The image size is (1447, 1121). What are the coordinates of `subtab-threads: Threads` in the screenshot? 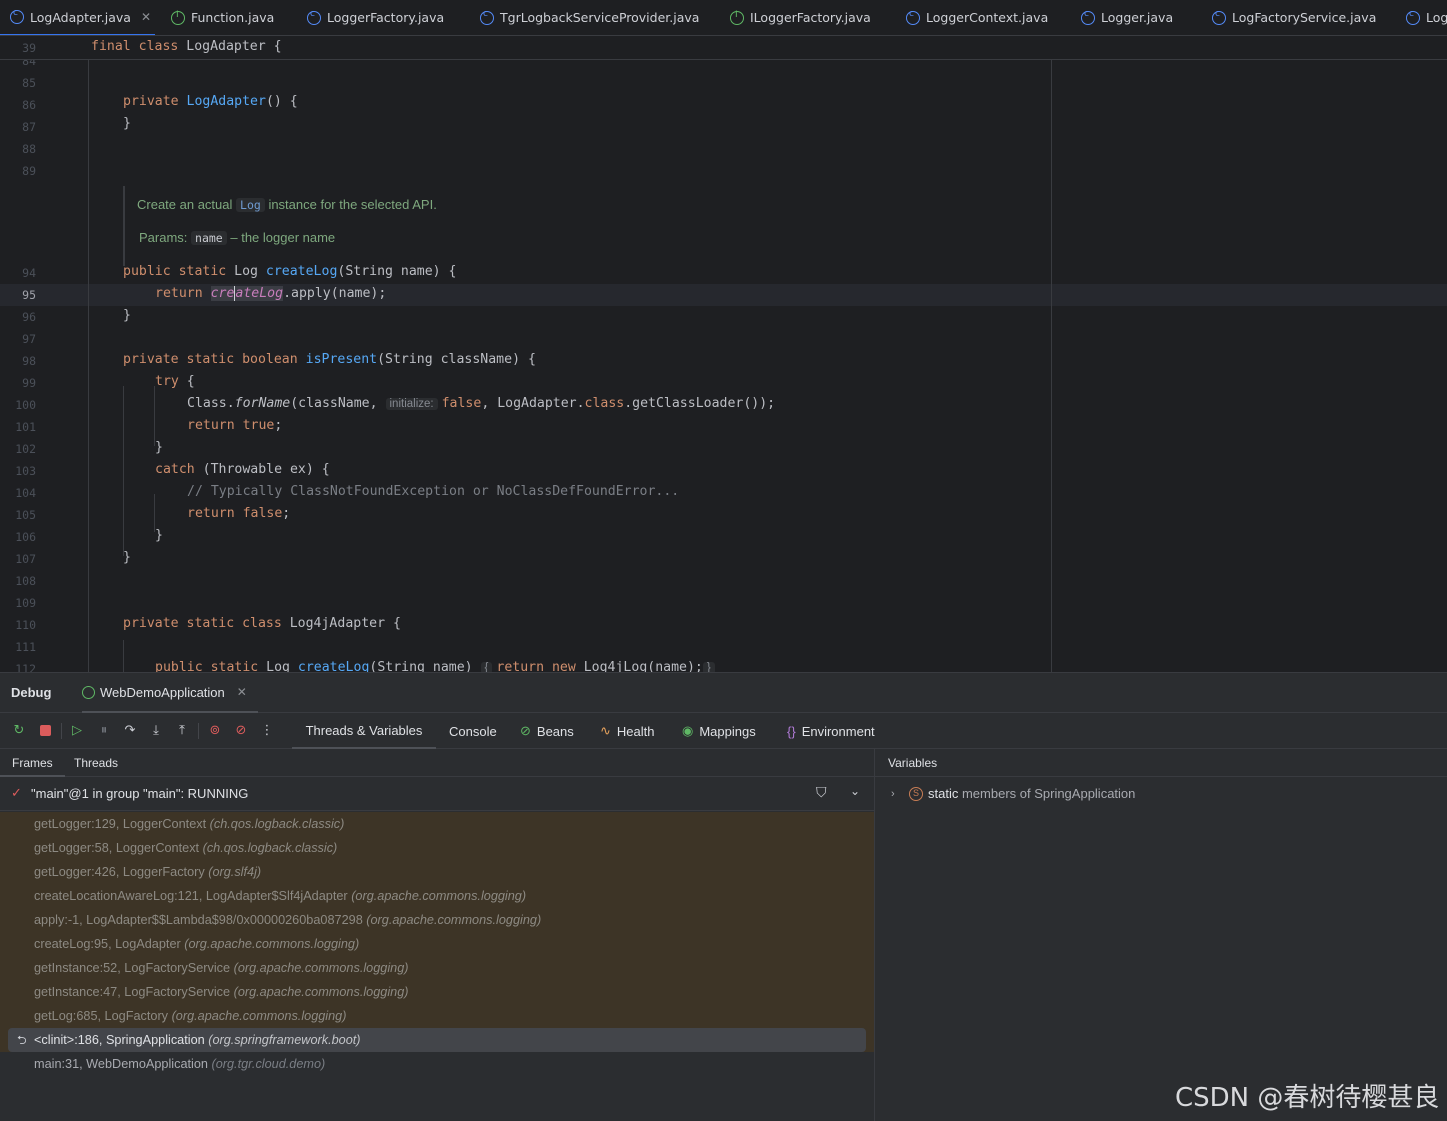 It's located at (96, 763).